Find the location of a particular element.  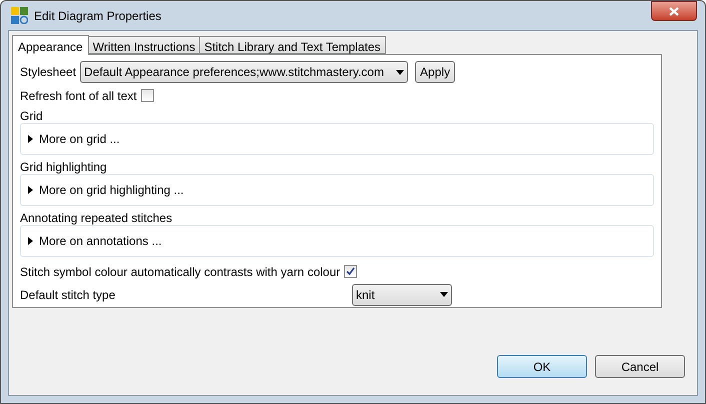

contrast-label: Stitch symbol colour automatically contrasts with yarn colour is located at coordinates (180, 272).